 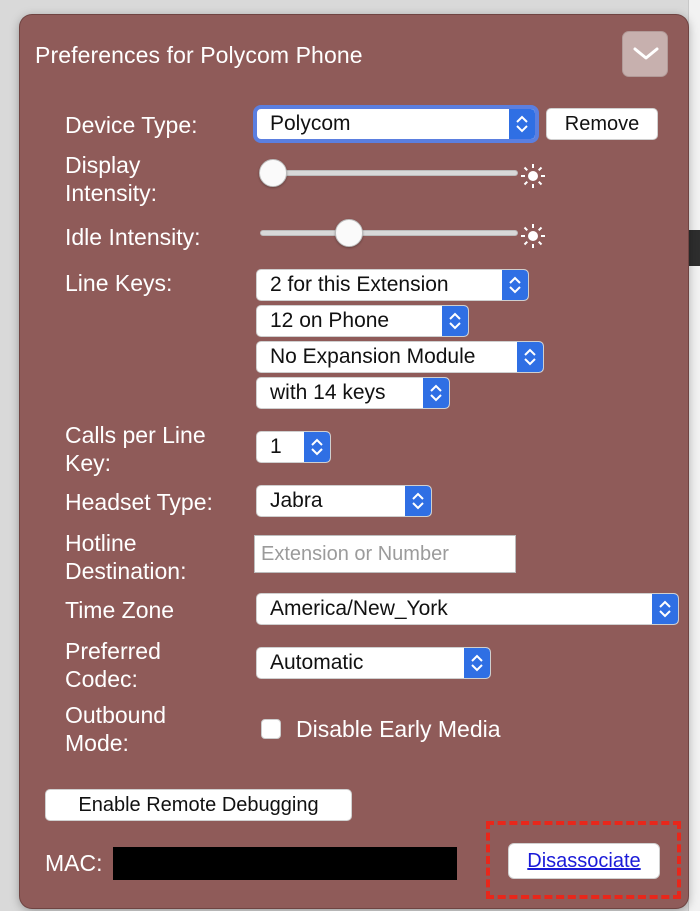 What do you see at coordinates (317, 662) in the screenshot?
I see `preferred-codec-value: Automatic` at bounding box center [317, 662].